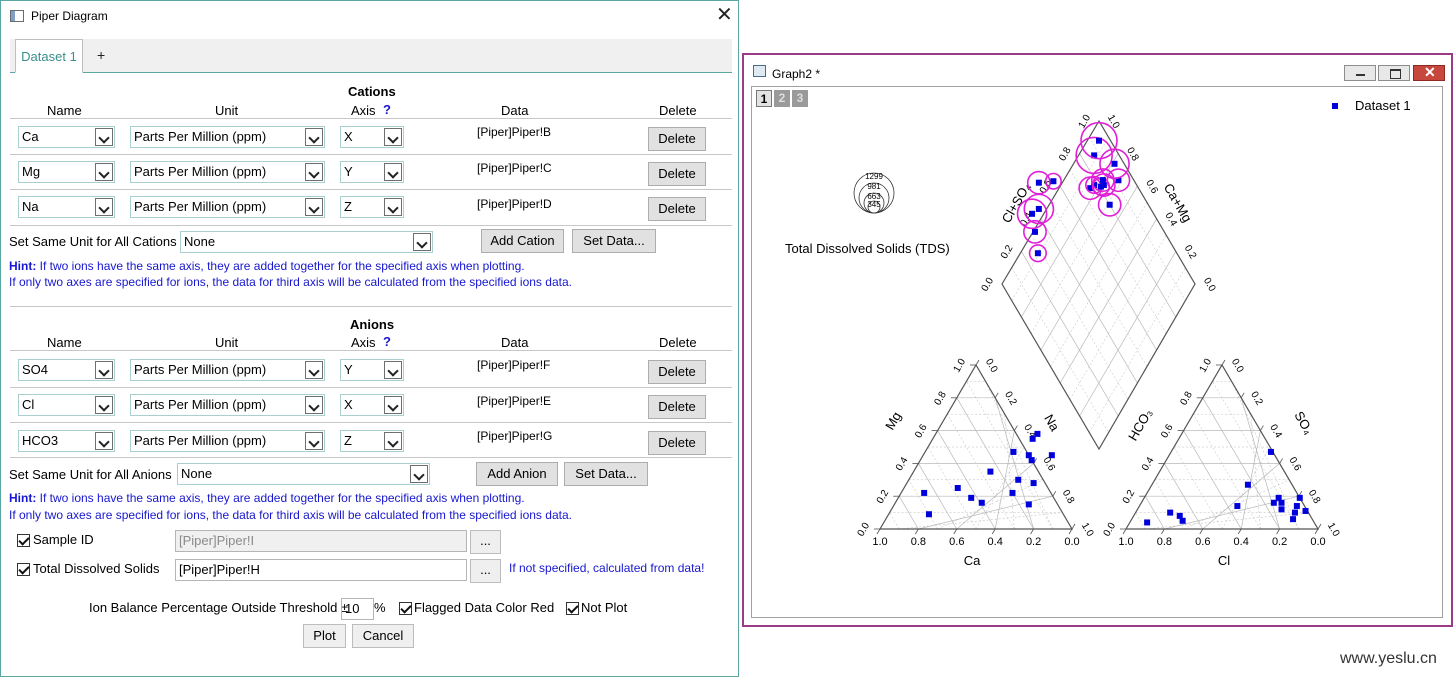 The height and width of the screenshot is (678, 1454). Describe the element at coordinates (988, 285) in the screenshot. I see `diamond-left-tick-label: 0.0` at that location.